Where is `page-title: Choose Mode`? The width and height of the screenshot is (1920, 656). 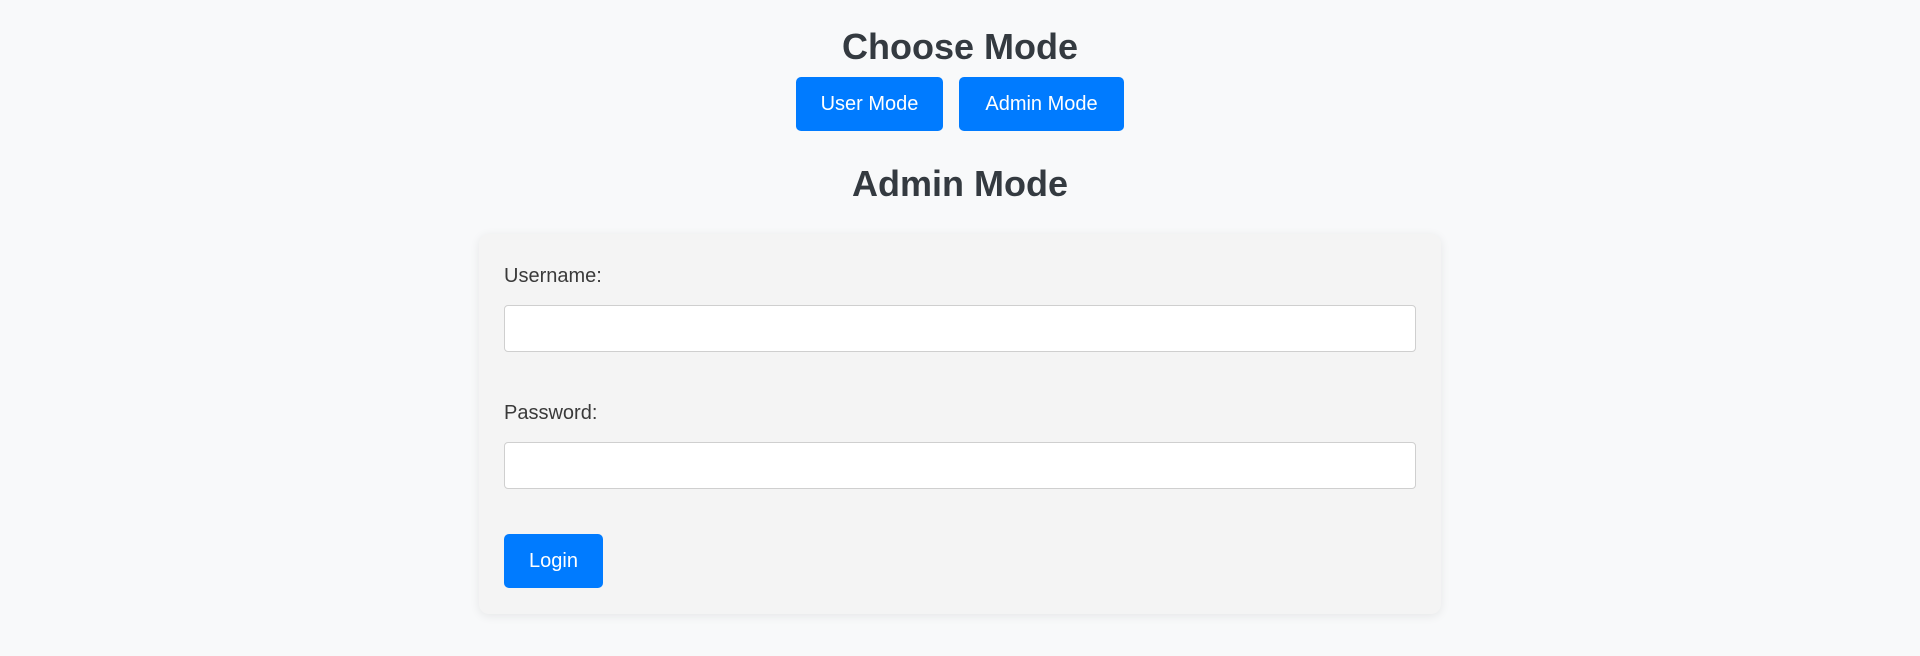 page-title: Choose Mode is located at coordinates (959, 46).